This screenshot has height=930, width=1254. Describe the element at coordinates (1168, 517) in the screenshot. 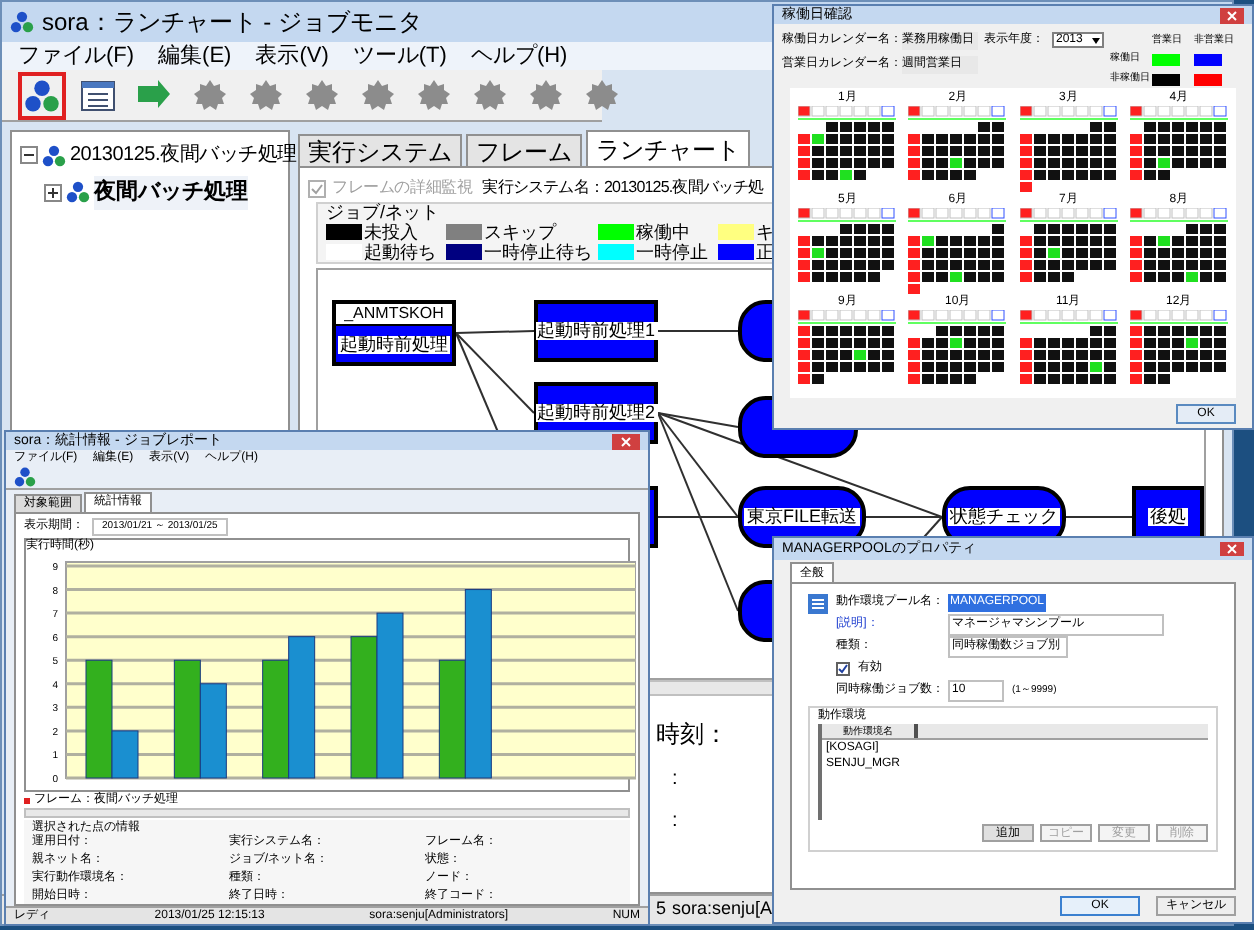

I see `node-label: 後処` at that location.